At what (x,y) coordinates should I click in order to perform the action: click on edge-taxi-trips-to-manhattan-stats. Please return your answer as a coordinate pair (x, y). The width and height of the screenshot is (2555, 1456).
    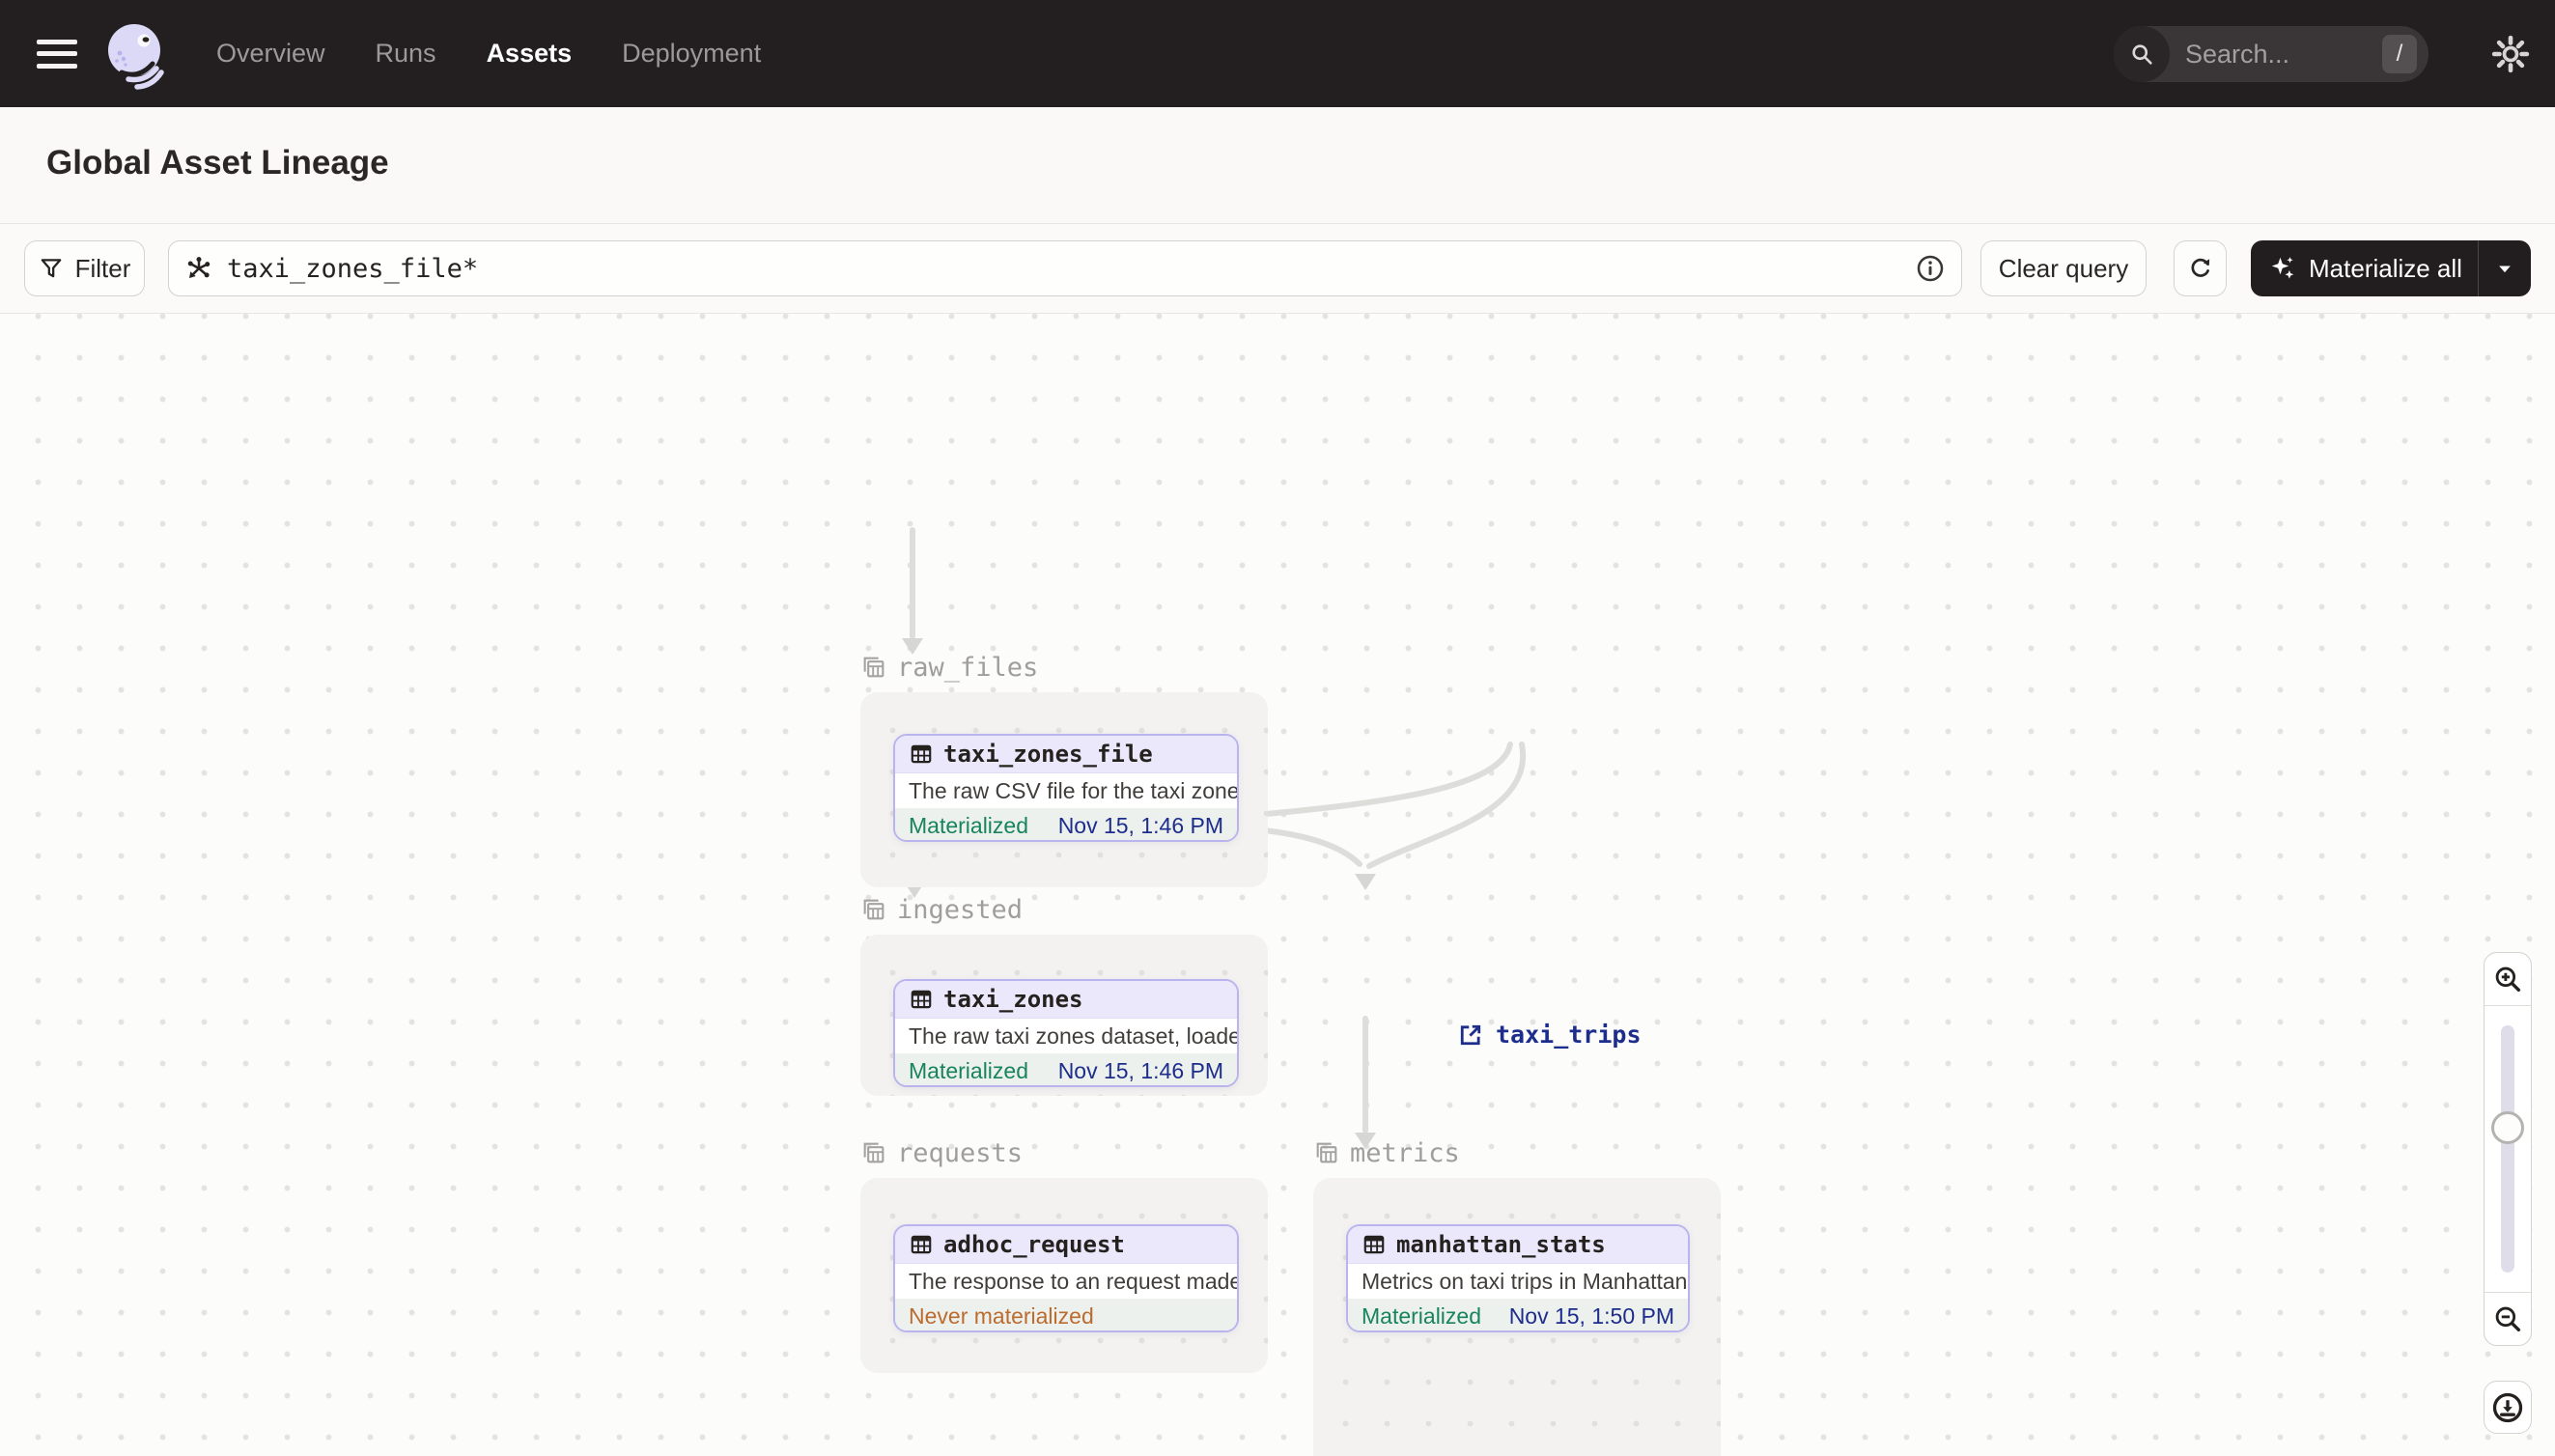
    Looking at the image, I should click on (1446, 806).